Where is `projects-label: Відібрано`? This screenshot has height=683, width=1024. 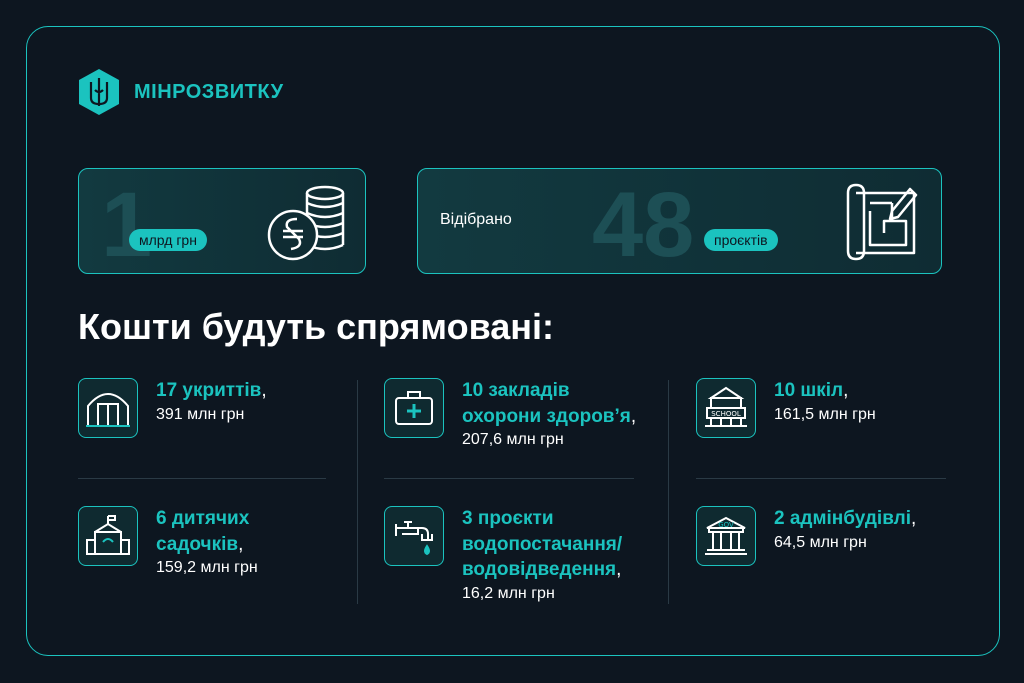 projects-label: Відібрано is located at coordinates (476, 219).